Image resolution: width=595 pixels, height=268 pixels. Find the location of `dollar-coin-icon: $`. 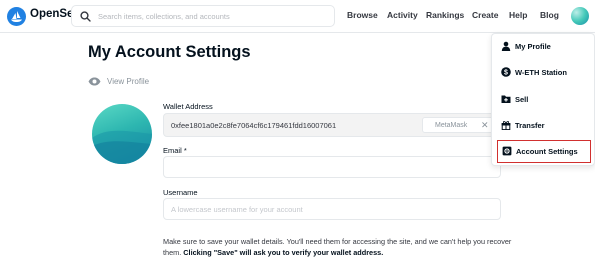

dollar-coin-icon: $ is located at coordinates (506, 72).